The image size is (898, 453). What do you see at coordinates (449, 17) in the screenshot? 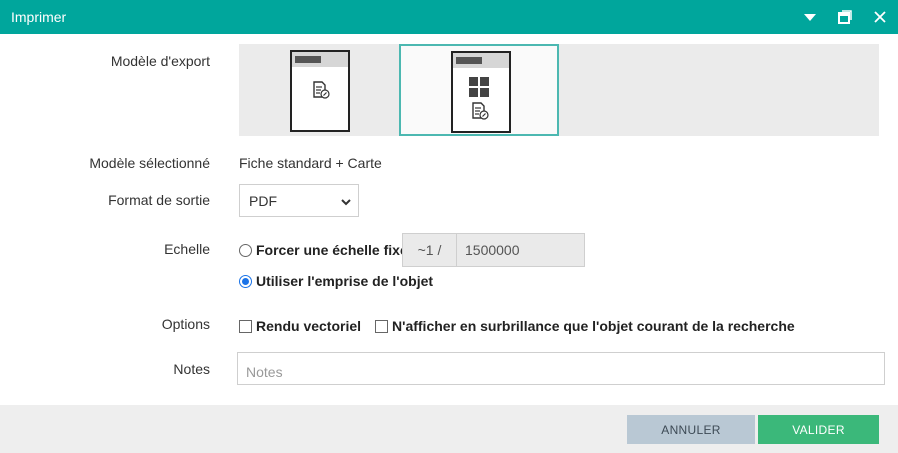
I see `dialog-titlebar: Imprimer` at bounding box center [449, 17].